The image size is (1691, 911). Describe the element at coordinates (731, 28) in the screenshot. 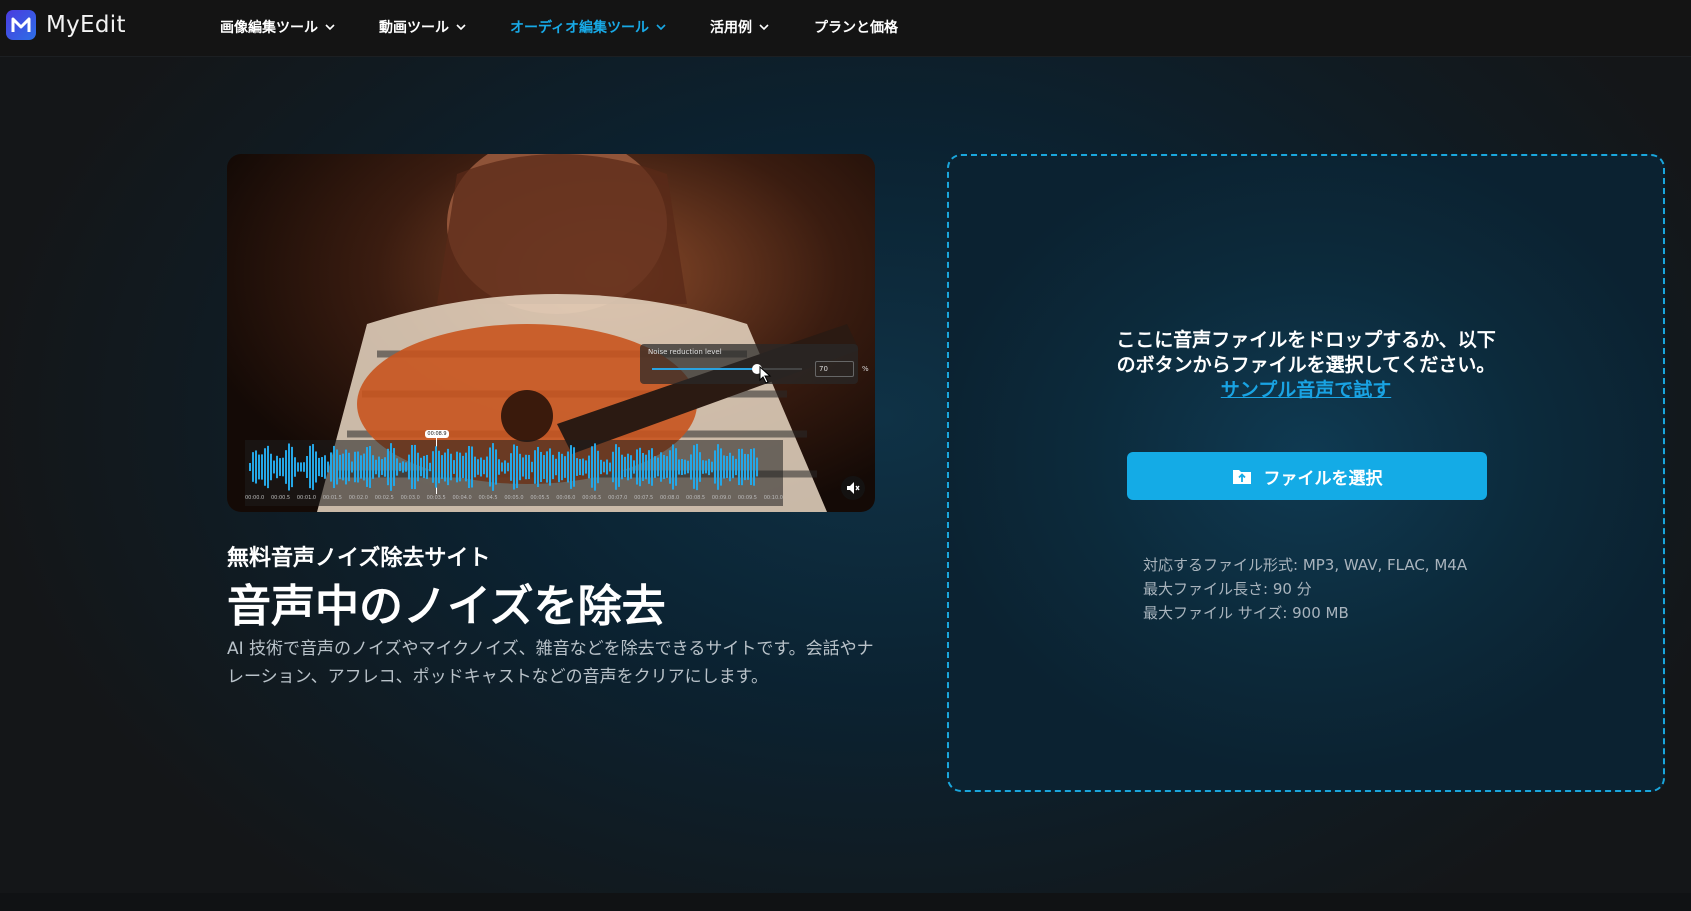

I see `nav-label: 活用例` at that location.